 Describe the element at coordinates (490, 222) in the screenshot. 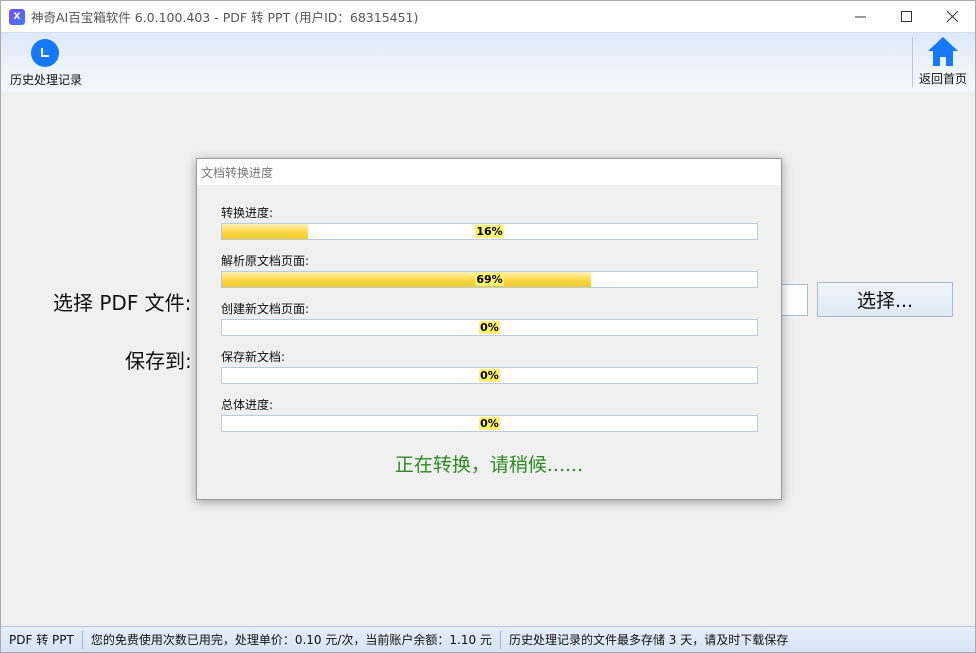

I see `progress-conversion: 转换进度: 16%` at that location.